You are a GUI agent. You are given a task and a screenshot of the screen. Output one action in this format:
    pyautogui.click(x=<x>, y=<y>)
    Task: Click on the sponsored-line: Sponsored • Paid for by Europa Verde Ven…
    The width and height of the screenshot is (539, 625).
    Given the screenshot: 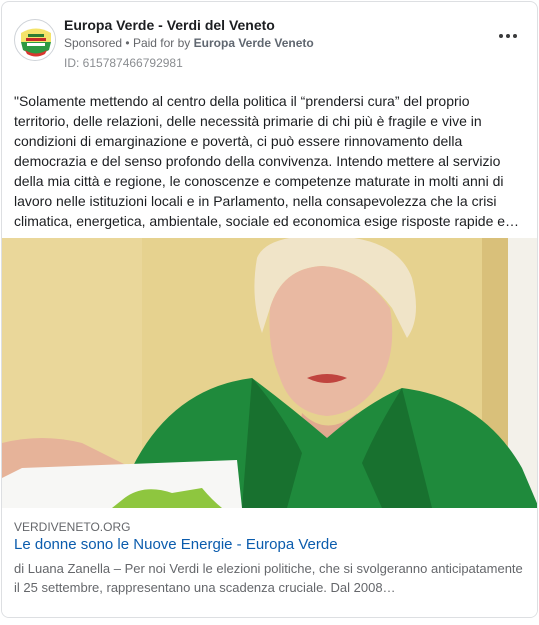 What is the action you would take?
    pyautogui.click(x=189, y=43)
    